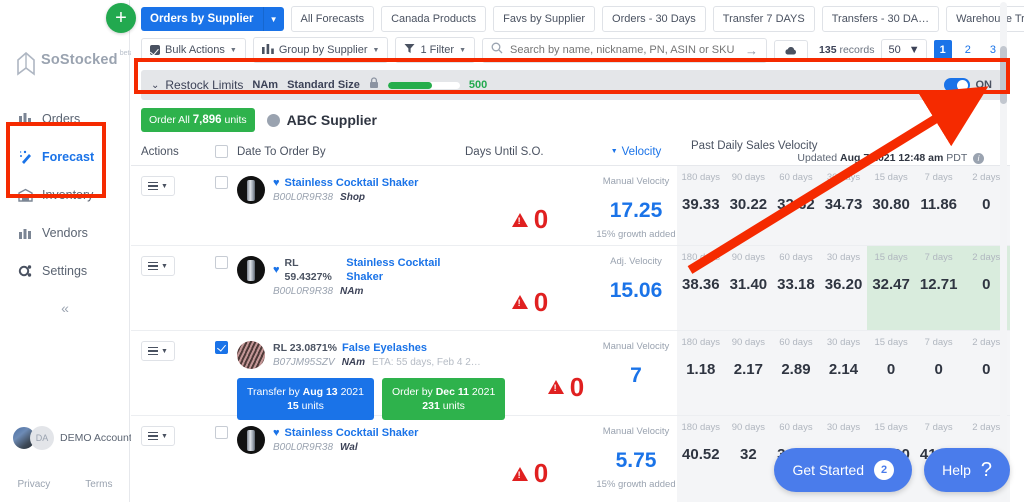 This screenshot has width=1024, height=502. I want to click on restock-region: NAm, so click(265, 85).